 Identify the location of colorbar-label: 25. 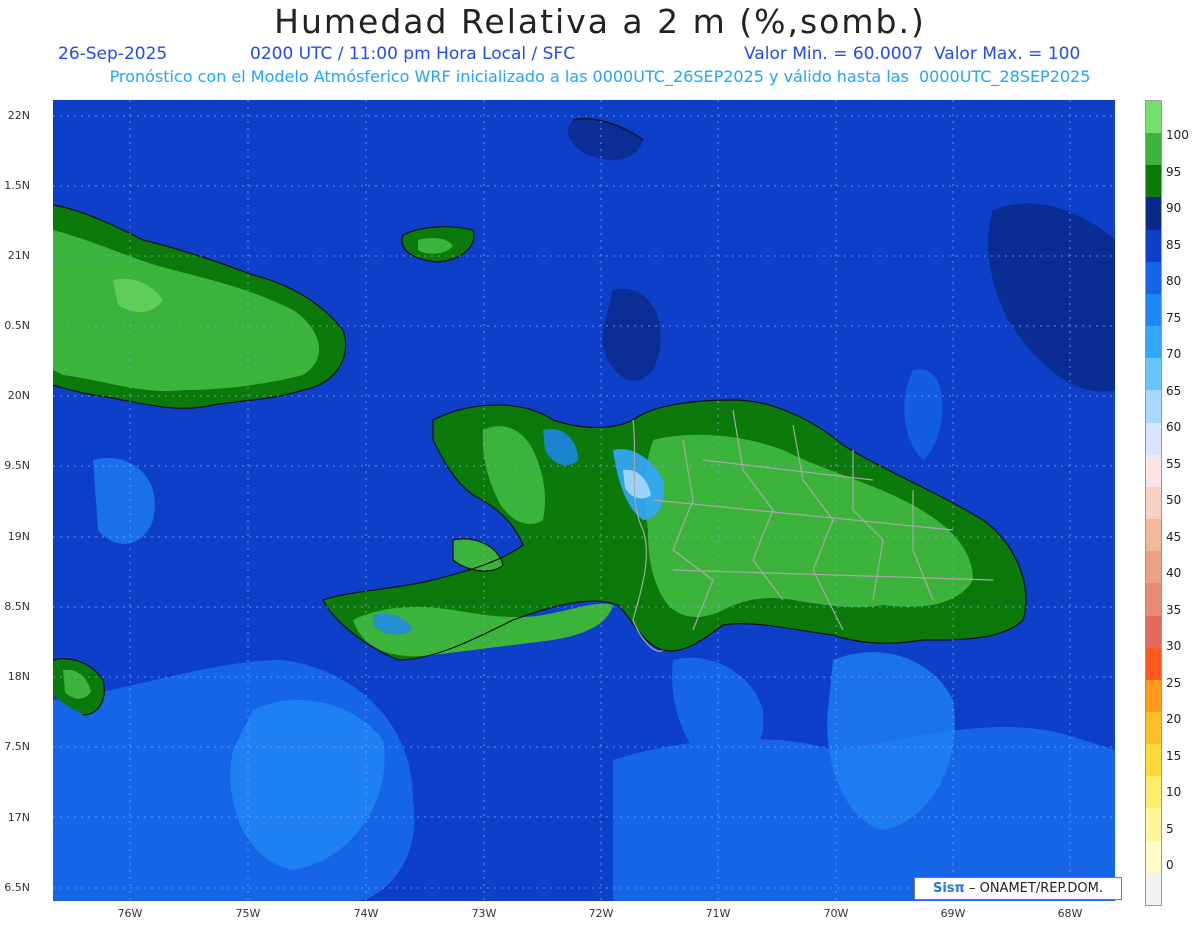
(1174, 682).